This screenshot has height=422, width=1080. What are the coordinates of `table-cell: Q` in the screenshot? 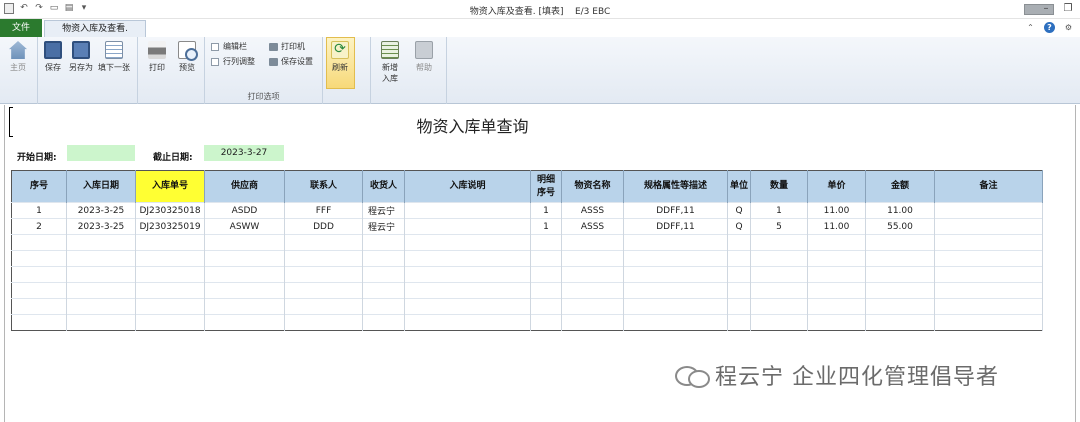 It's located at (739, 226).